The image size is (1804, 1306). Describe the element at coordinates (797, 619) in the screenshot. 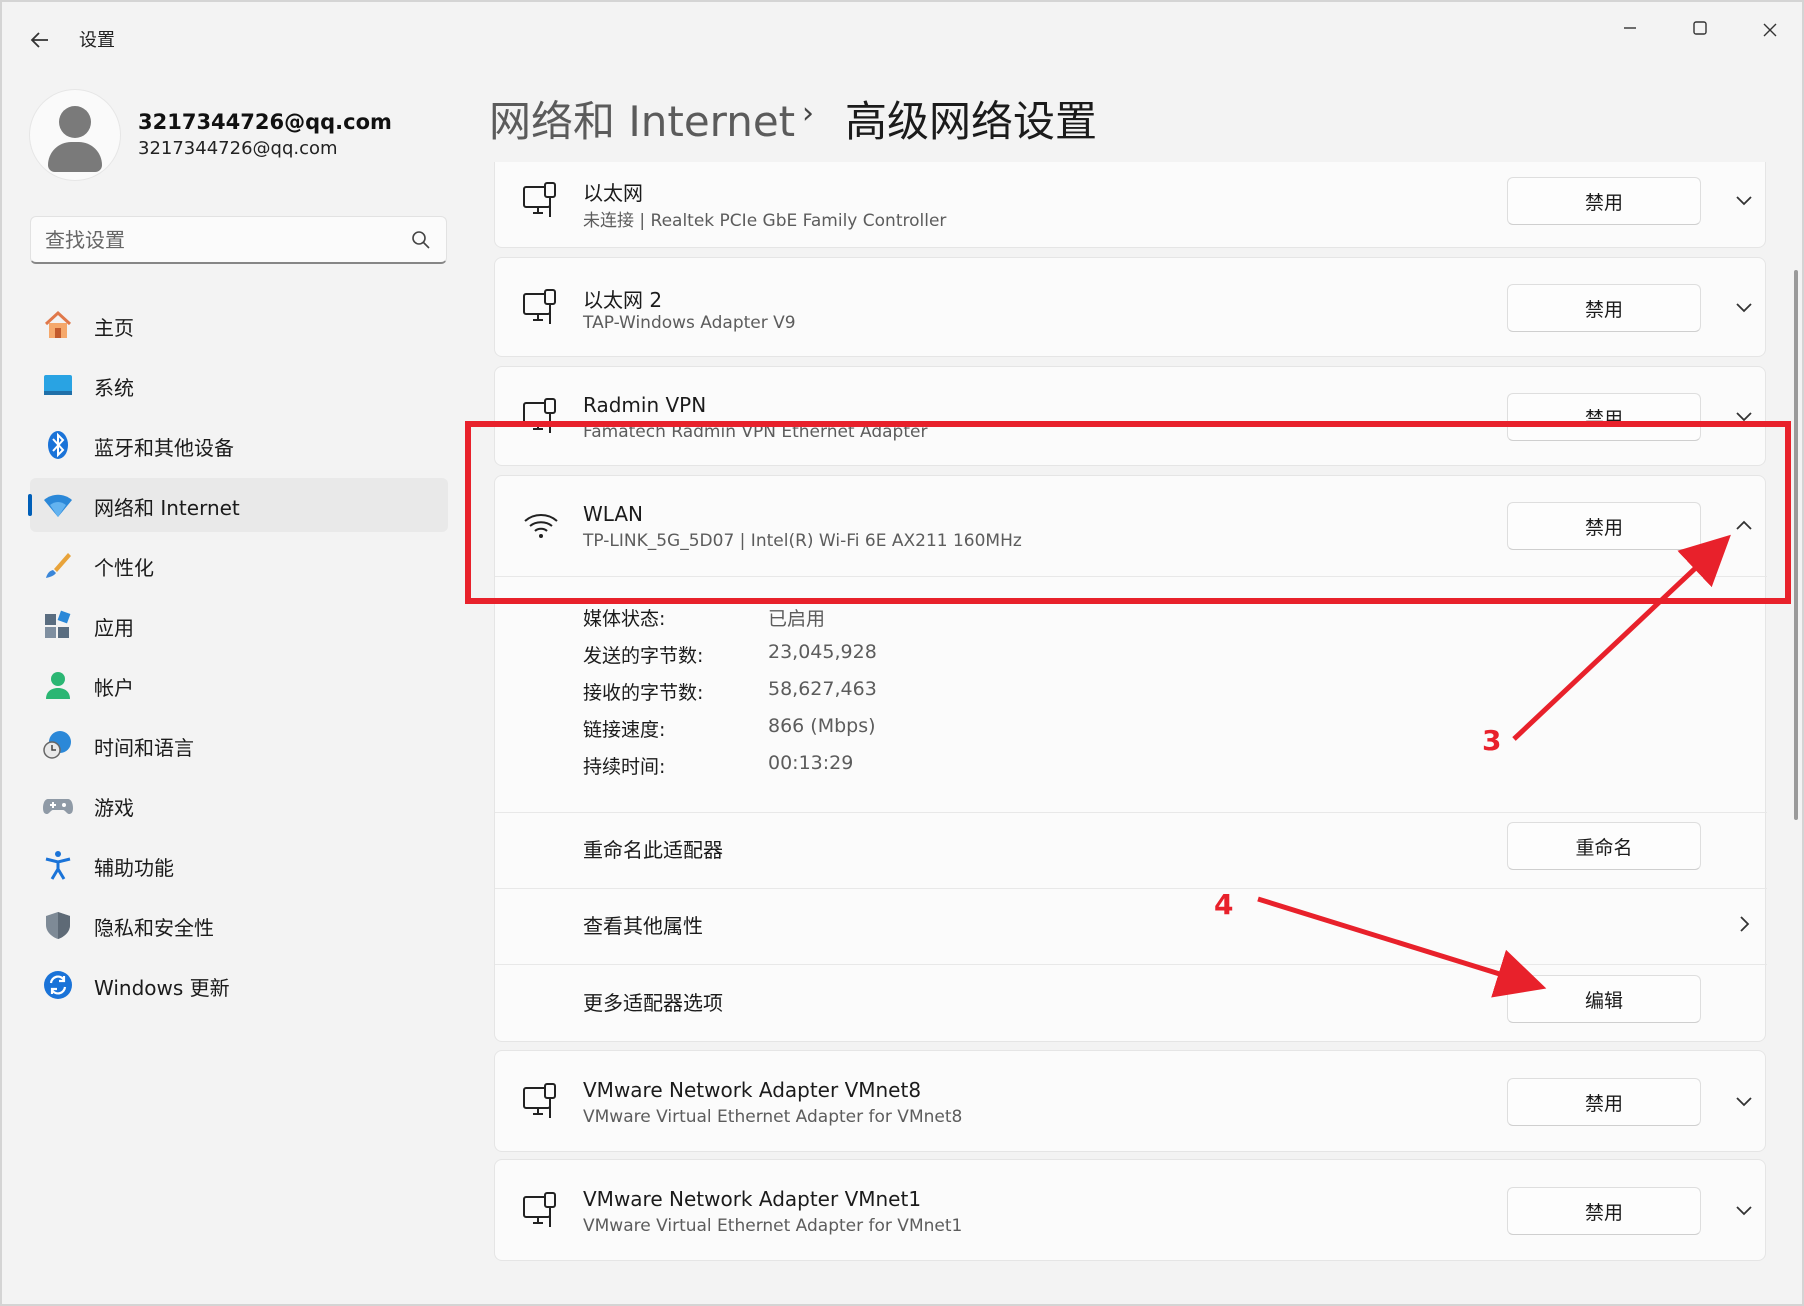

I see `detail-value: 已启用` at that location.